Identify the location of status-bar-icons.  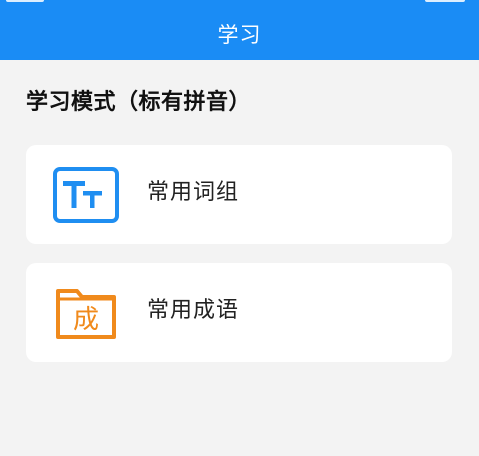
(445, 1).